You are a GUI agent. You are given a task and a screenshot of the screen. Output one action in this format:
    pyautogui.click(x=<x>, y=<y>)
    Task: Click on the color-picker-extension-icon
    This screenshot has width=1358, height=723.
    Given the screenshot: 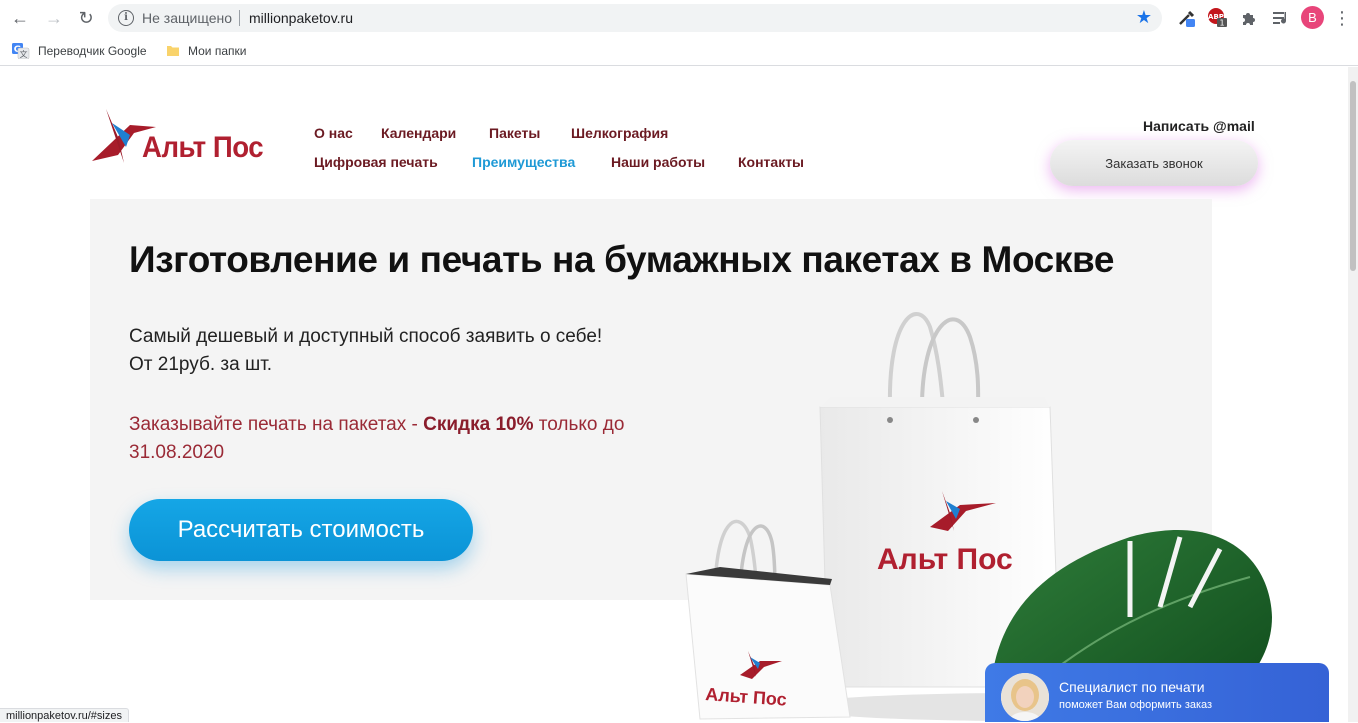 What is the action you would take?
    pyautogui.click(x=1187, y=18)
    